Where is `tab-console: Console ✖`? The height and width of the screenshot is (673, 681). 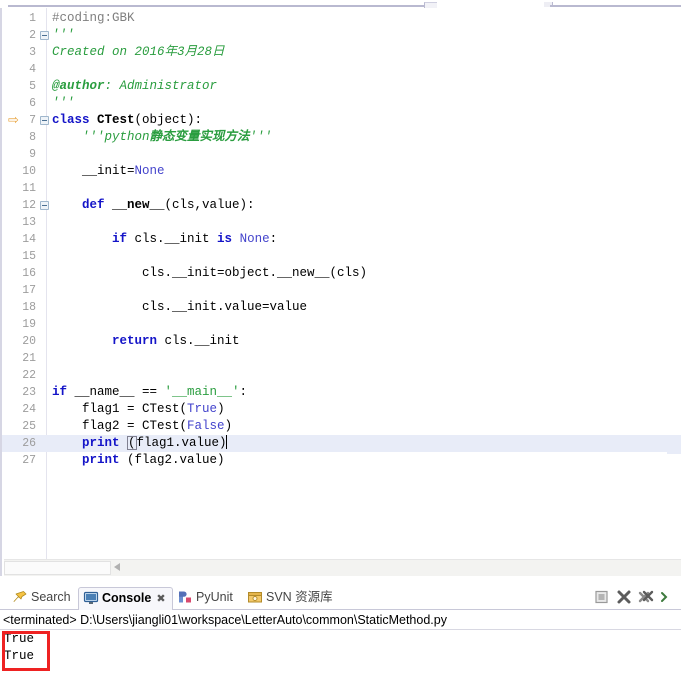 tab-console: Console ✖ is located at coordinates (125, 598).